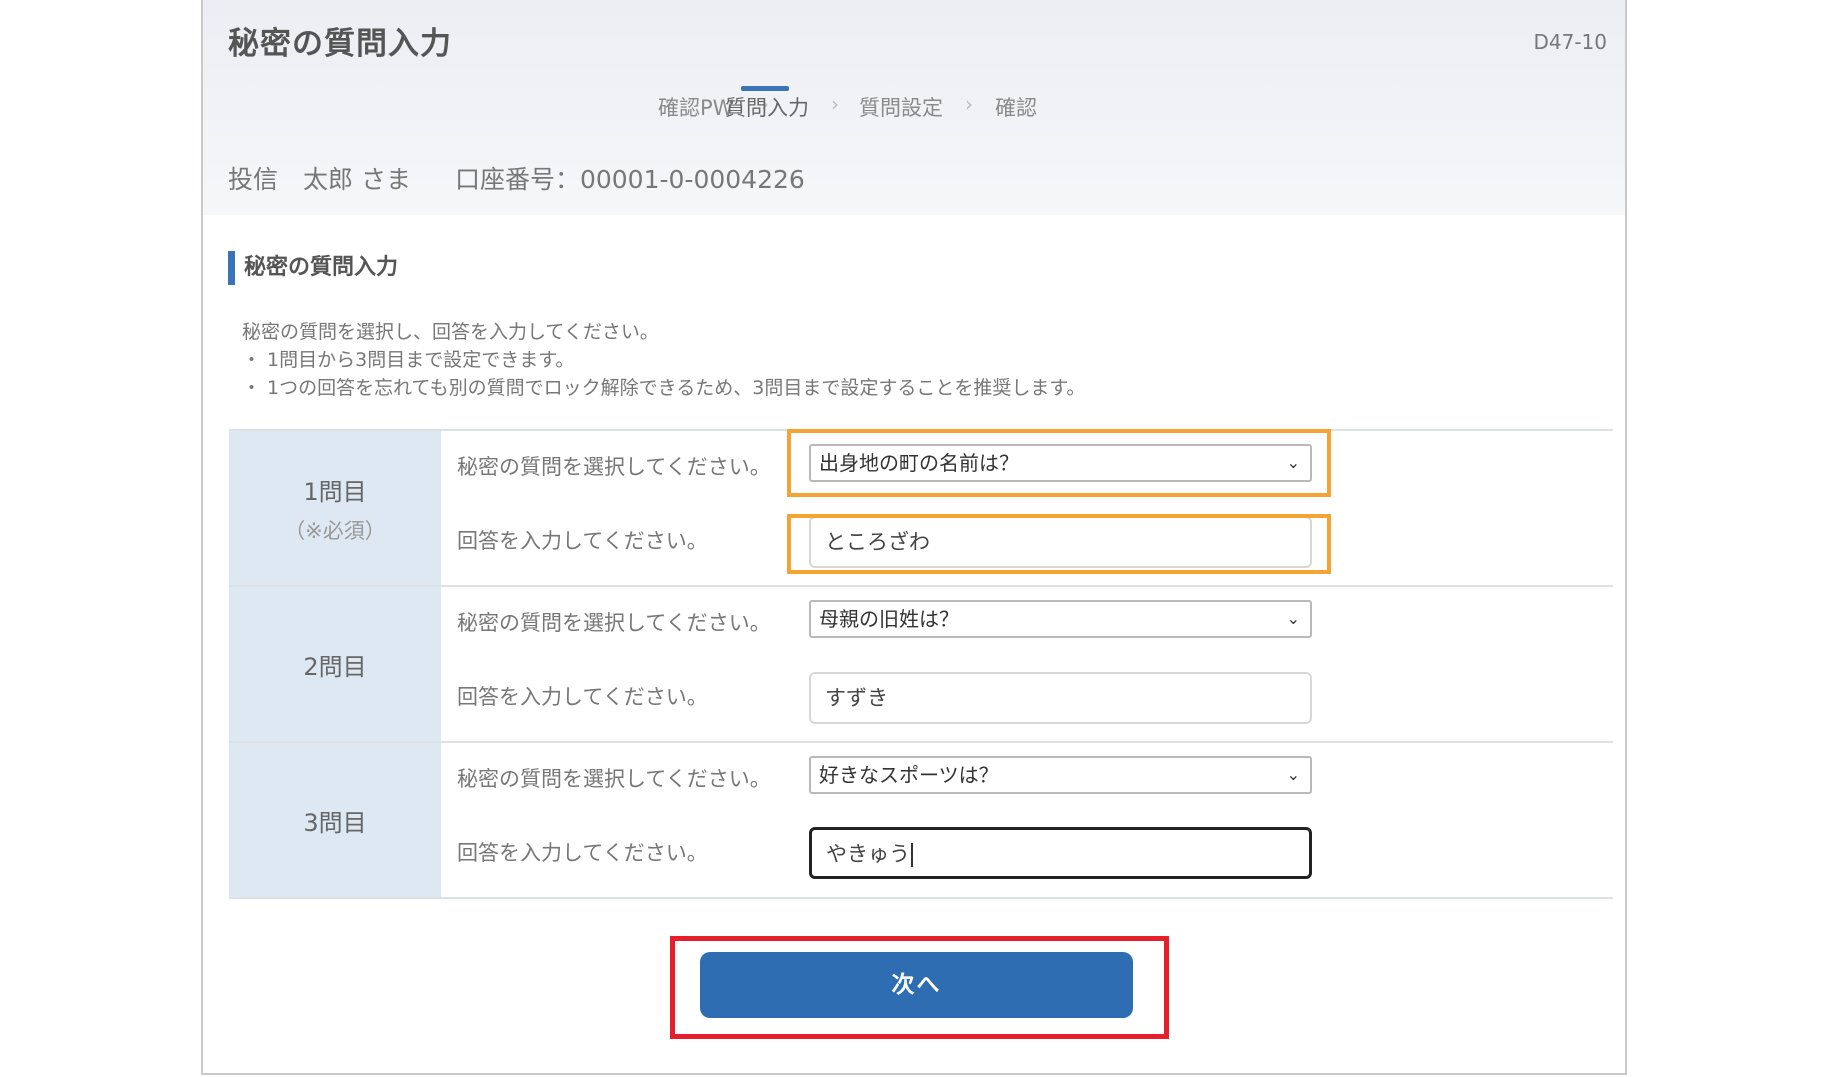  I want to click on required-marker: （※必須）, so click(335, 530).